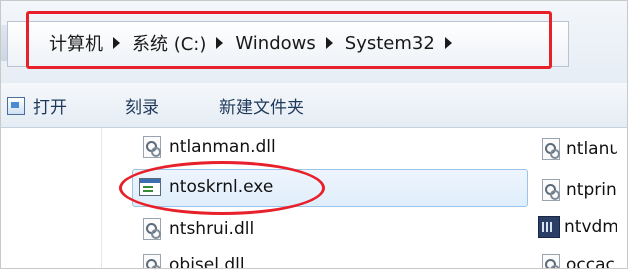 Image resolution: width=628 pixels, height=269 pixels. What do you see at coordinates (50, 108) in the screenshot?
I see `open-label: 打开` at bounding box center [50, 108].